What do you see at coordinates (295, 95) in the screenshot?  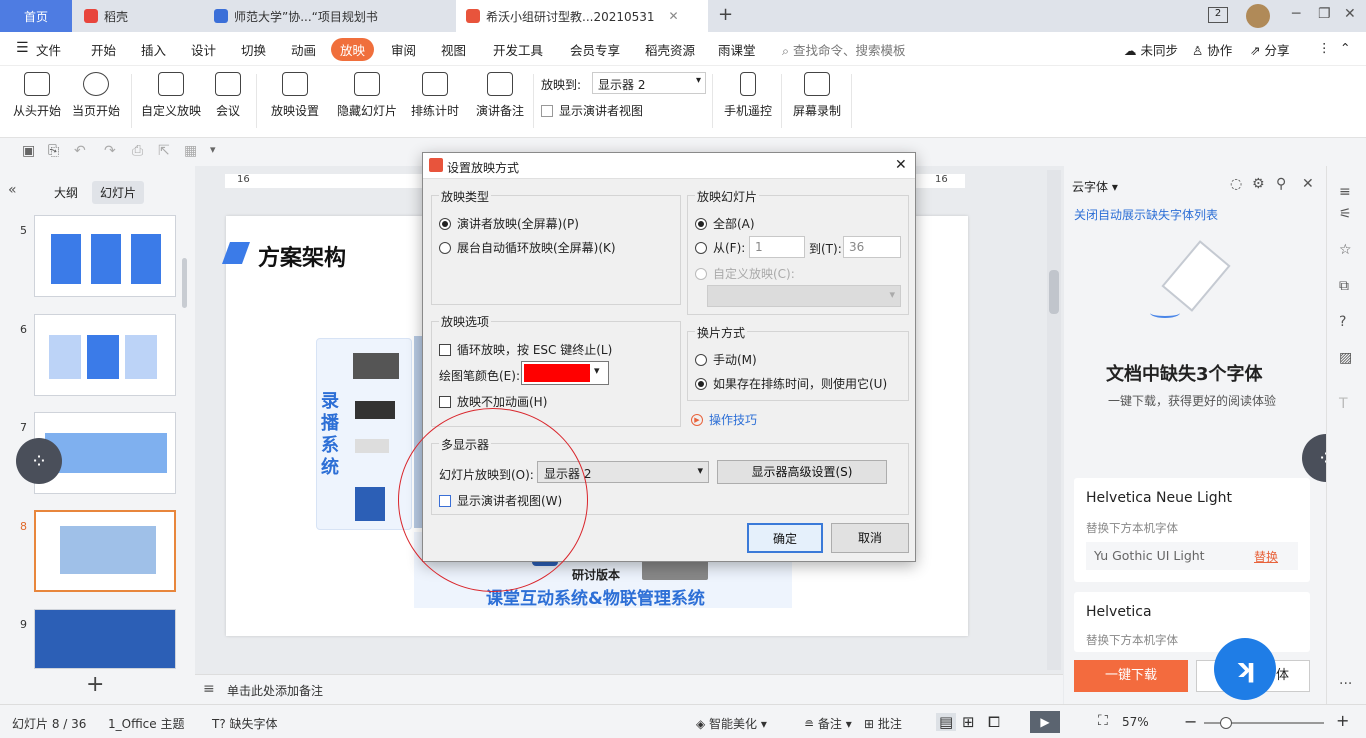 I see `setup-show-button: 放映设置` at bounding box center [295, 95].